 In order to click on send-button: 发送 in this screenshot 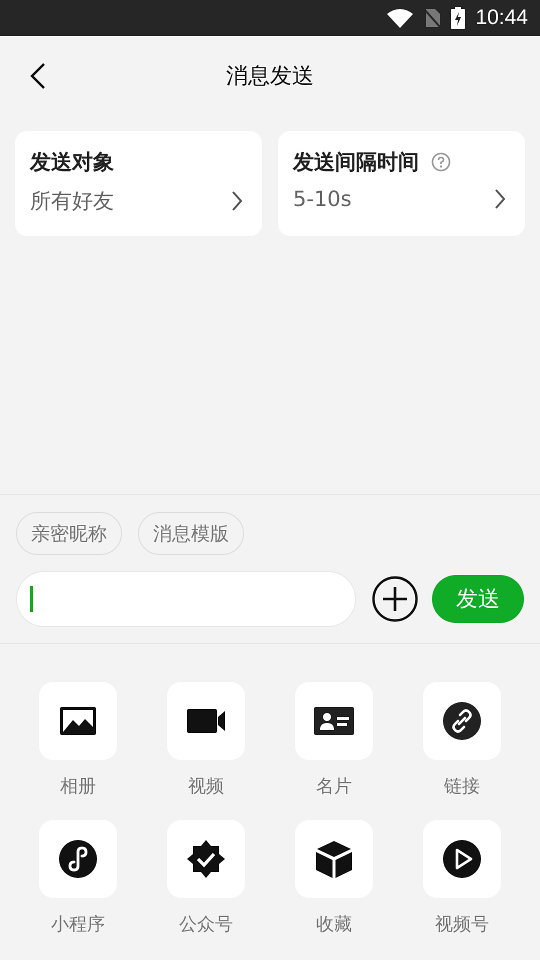, I will do `click(478, 599)`.